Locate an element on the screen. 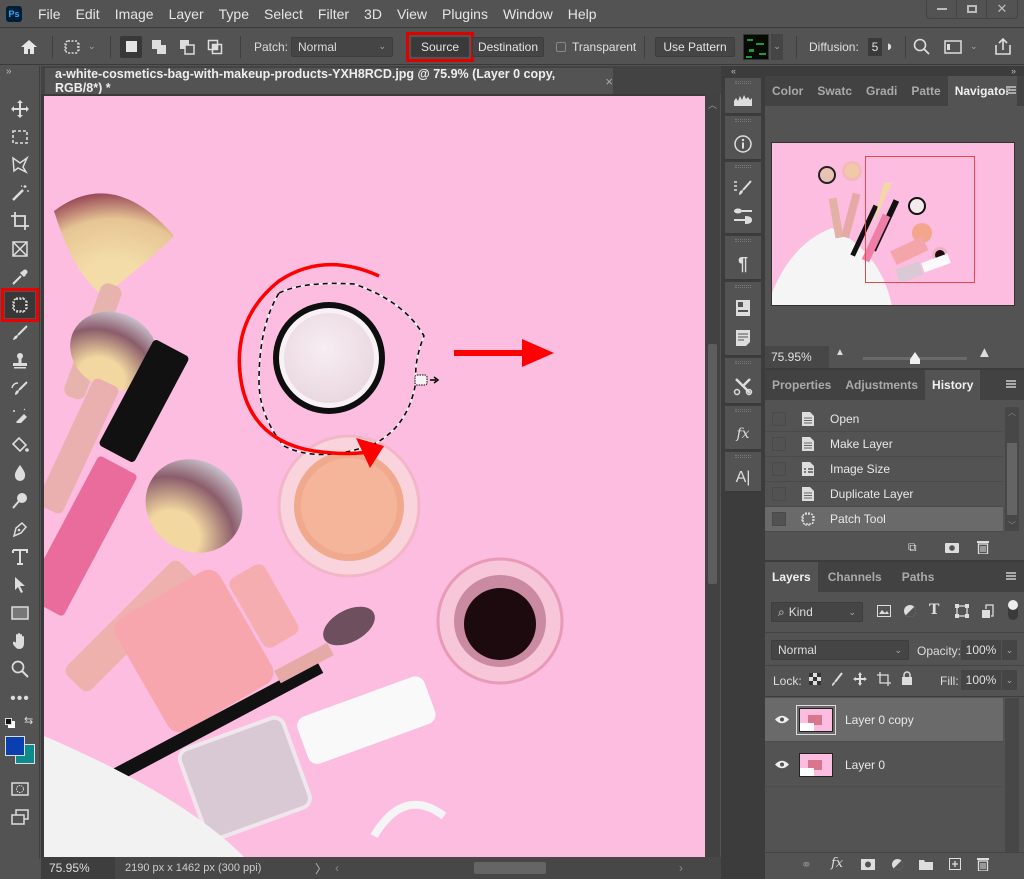 The image size is (1024, 879). layer-thumbnail is located at coordinates (816, 719).